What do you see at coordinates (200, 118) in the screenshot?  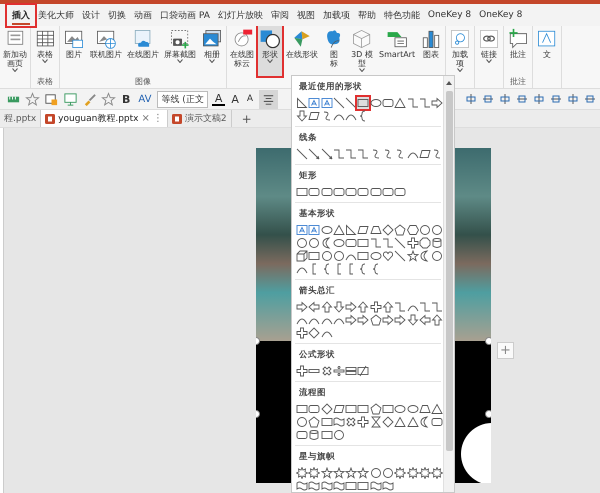 I see `document-tab: 演示文稿2` at bounding box center [200, 118].